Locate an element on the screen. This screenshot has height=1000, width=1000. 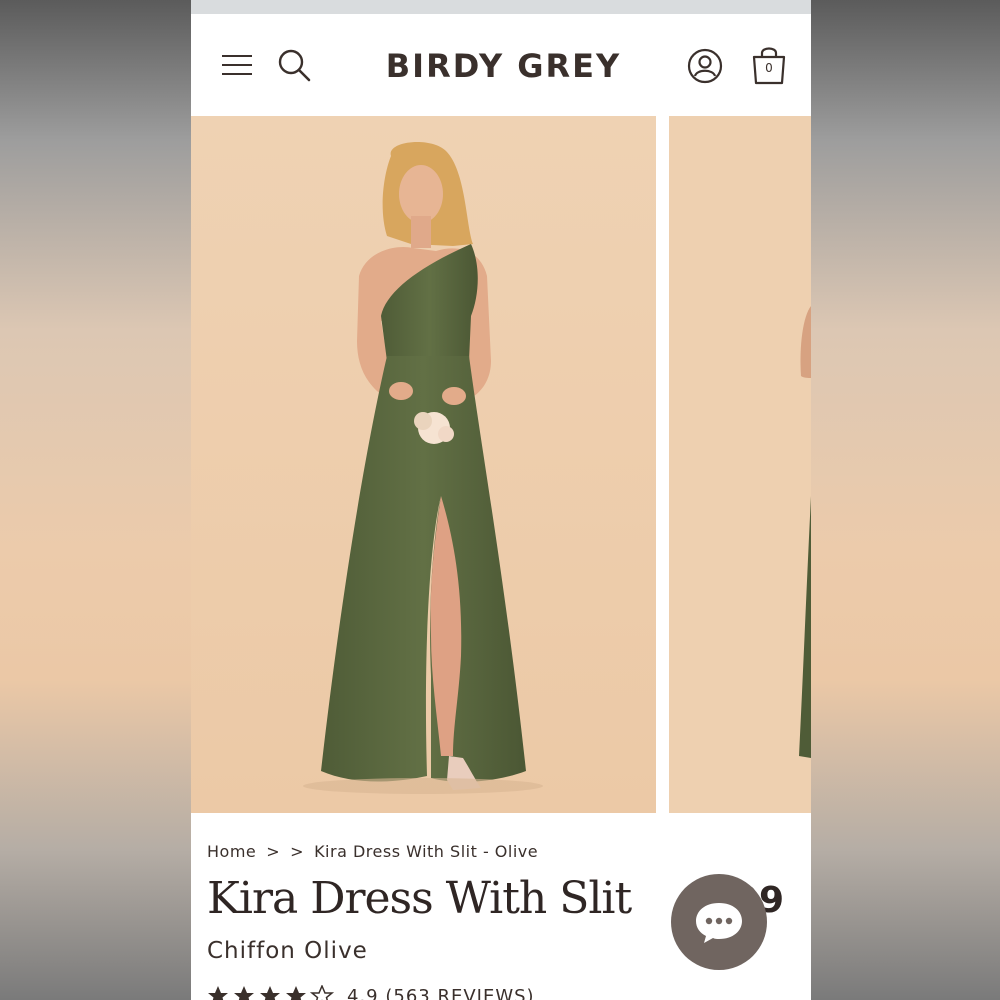
shopping-bag-icon: 0 is located at coordinates (769, 65).